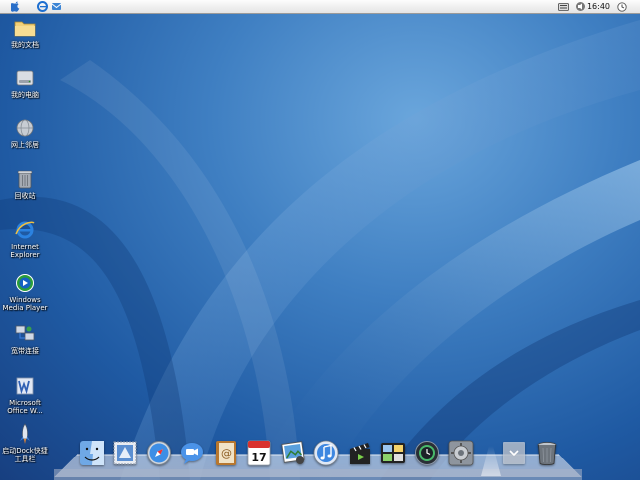  I want to click on desktop-icon-network-places: 网上邻居, so click(25, 133).